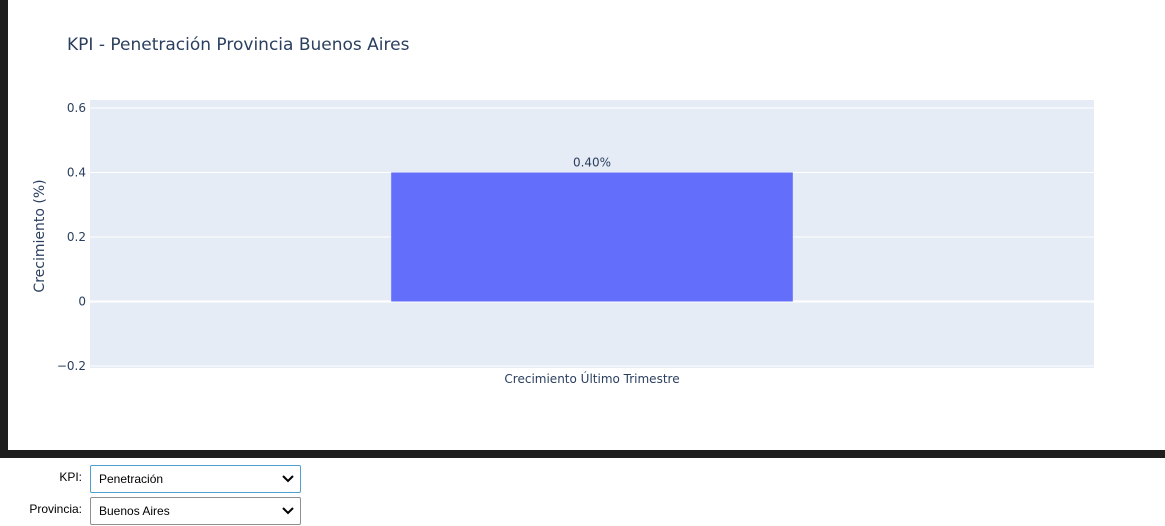 This screenshot has height=526, width=1165. I want to click on y-tick-label: 0.4, so click(76, 173).